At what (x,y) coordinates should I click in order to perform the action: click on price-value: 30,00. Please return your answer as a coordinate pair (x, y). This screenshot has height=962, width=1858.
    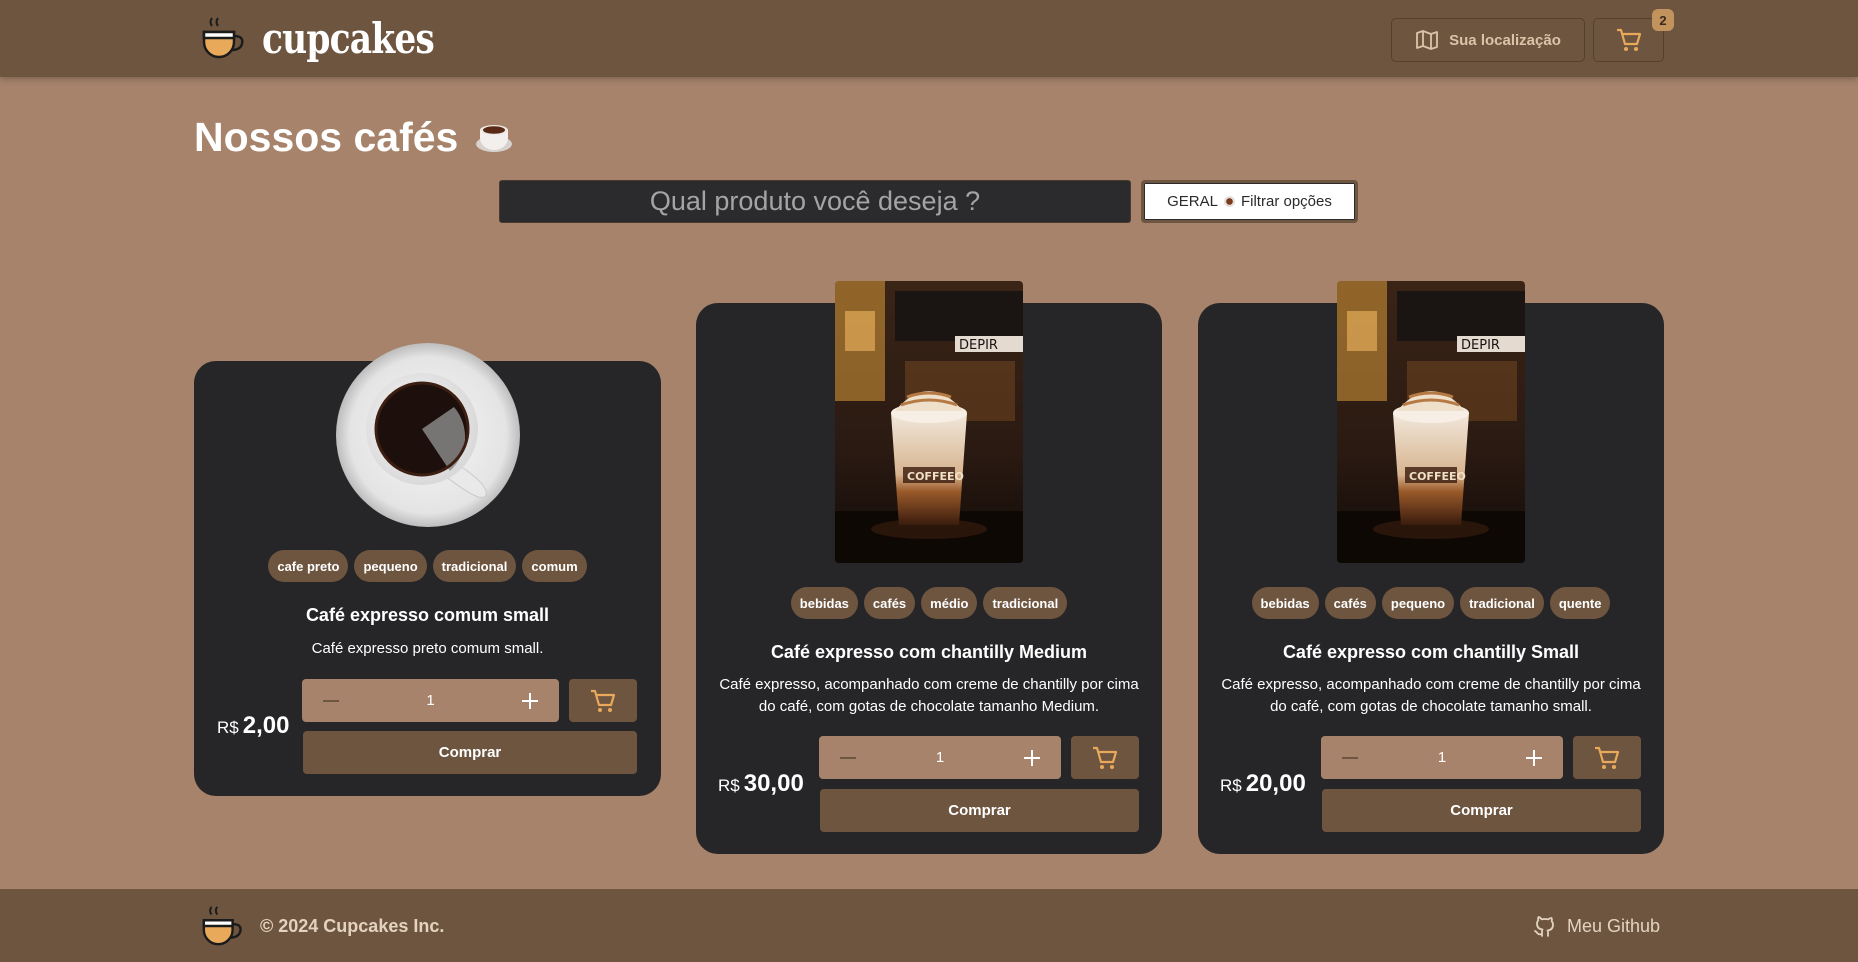
    Looking at the image, I should click on (773, 783).